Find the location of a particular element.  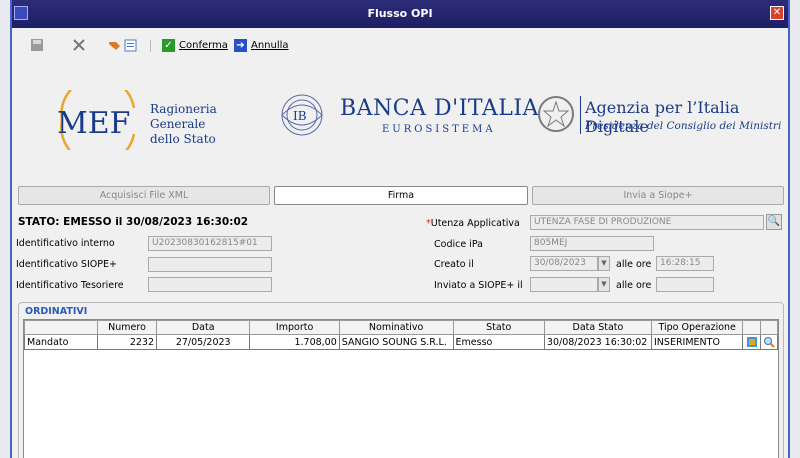

cell-importo: 1.708,00 is located at coordinates (294, 342).